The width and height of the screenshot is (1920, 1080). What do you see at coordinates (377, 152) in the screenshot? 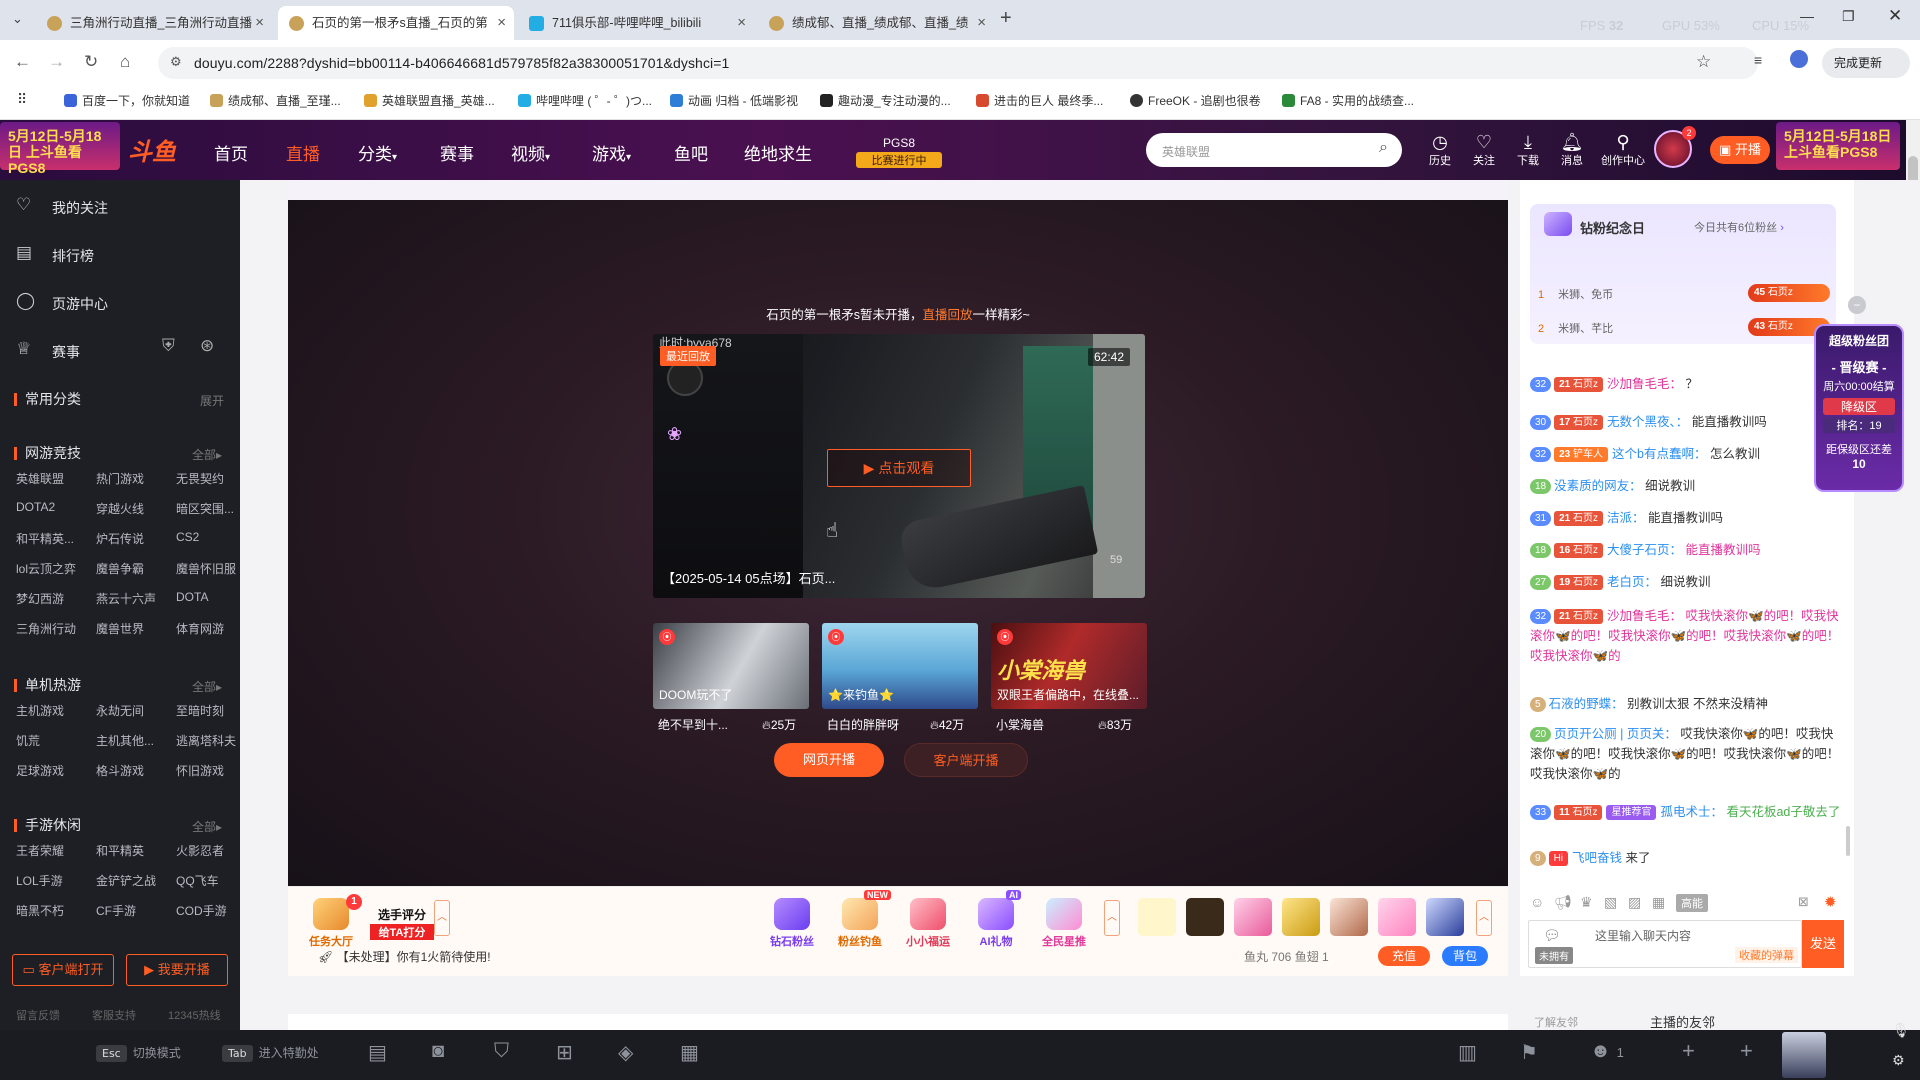
I see `nav-category: 分类▾` at bounding box center [377, 152].